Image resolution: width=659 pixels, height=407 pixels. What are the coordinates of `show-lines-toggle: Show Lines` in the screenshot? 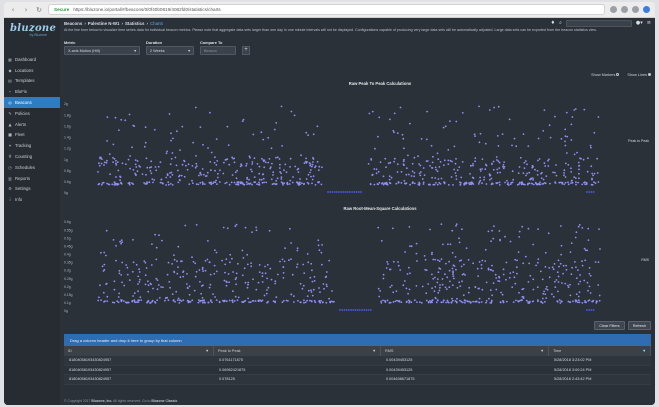 It's located at (639, 75).